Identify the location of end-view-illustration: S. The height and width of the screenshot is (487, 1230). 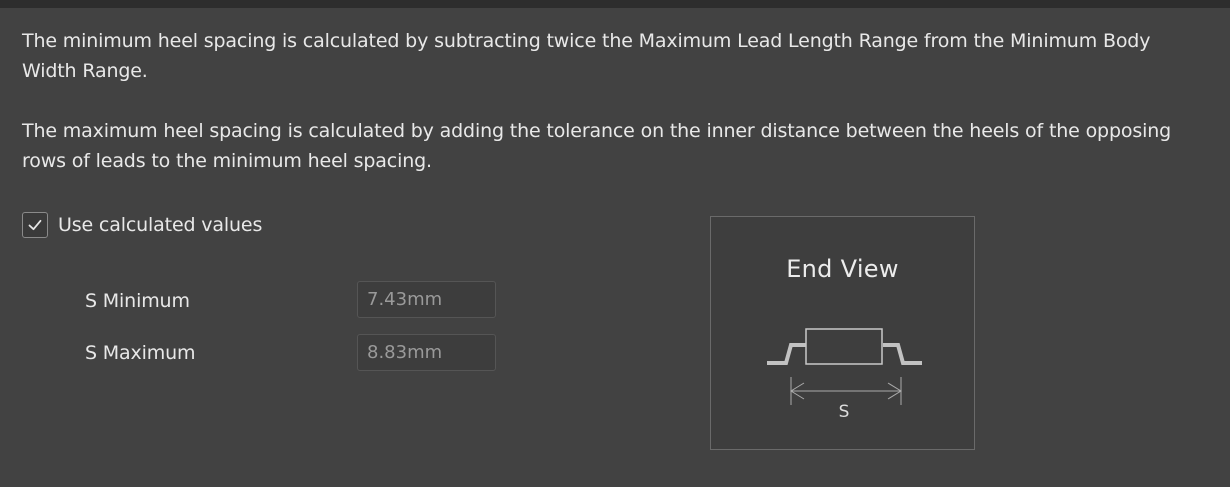
(844, 375).